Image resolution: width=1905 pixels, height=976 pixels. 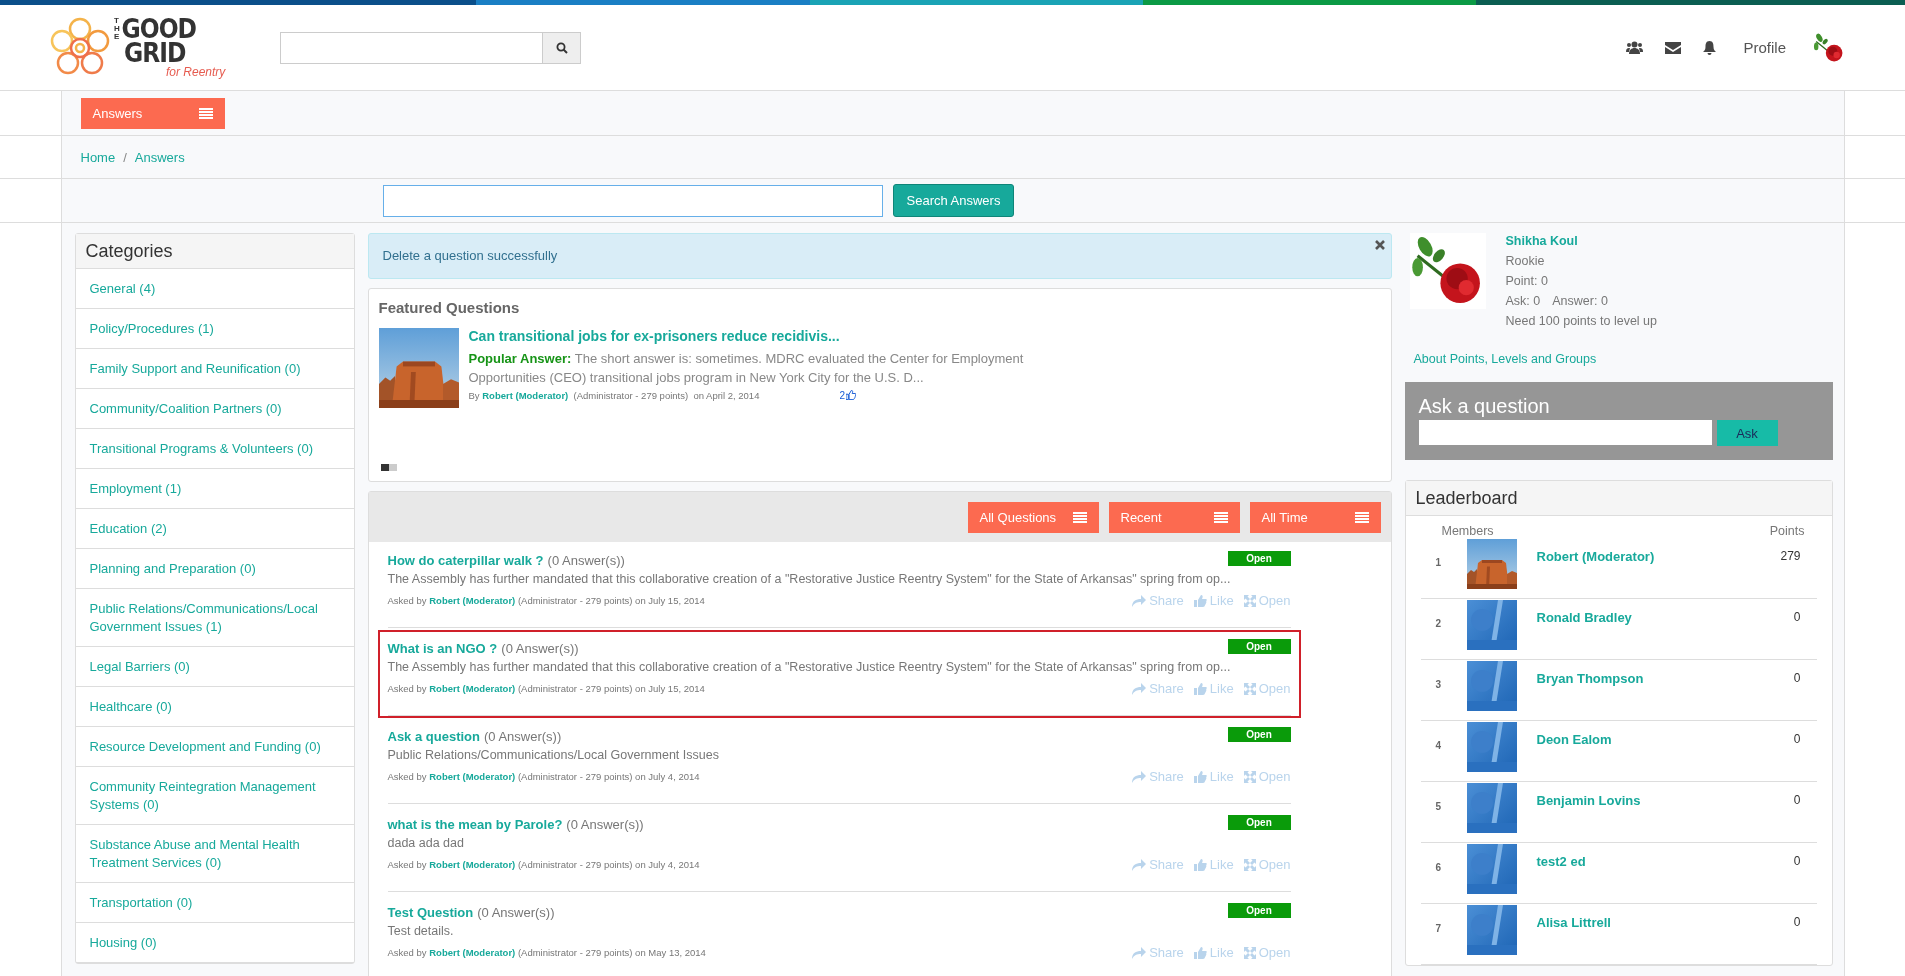 What do you see at coordinates (433, 736) in the screenshot?
I see `question-title-link: Ask a question` at bounding box center [433, 736].